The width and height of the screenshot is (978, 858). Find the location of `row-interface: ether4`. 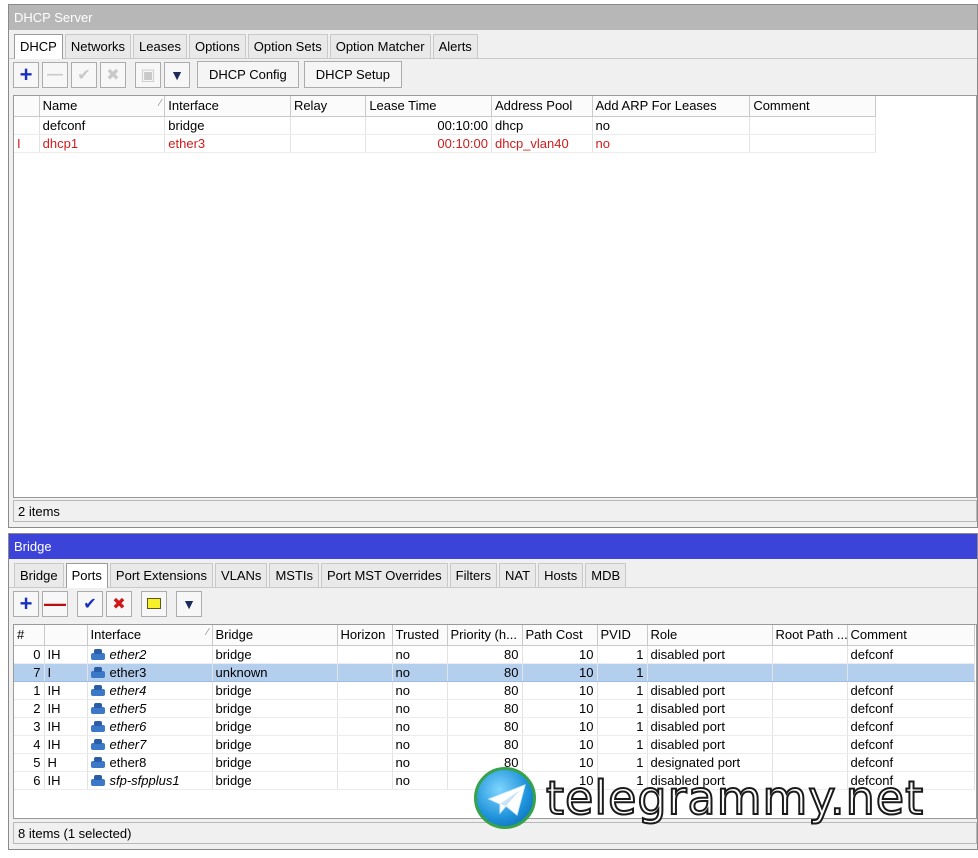

row-interface: ether4 is located at coordinates (150, 690).